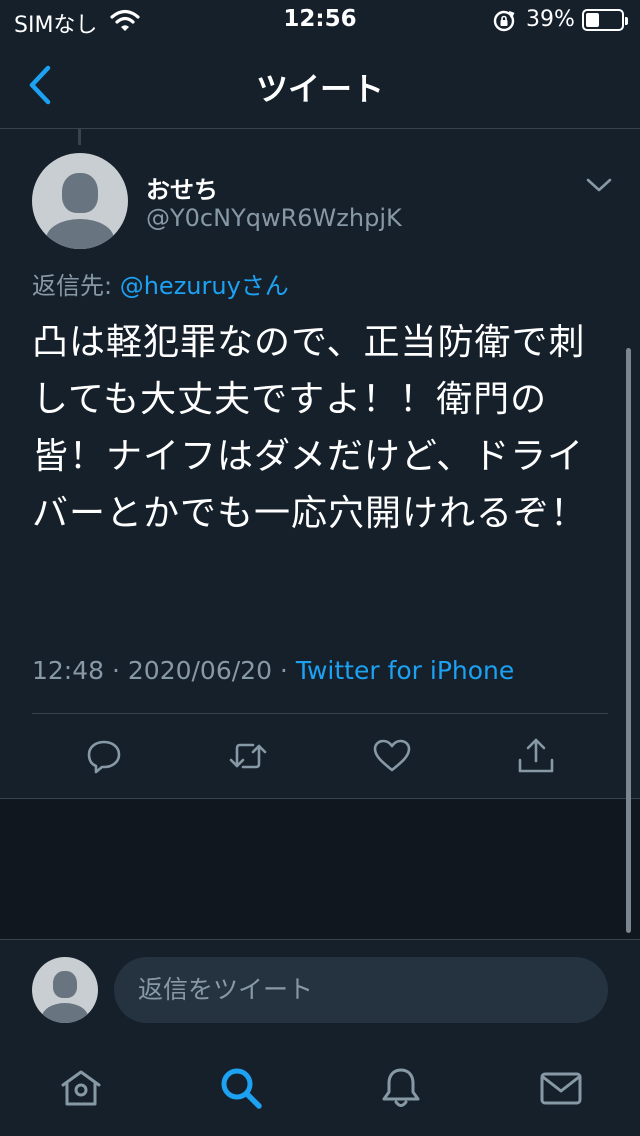 The width and height of the screenshot is (640, 1136). I want to click on battery-percent: 39%, so click(550, 19).